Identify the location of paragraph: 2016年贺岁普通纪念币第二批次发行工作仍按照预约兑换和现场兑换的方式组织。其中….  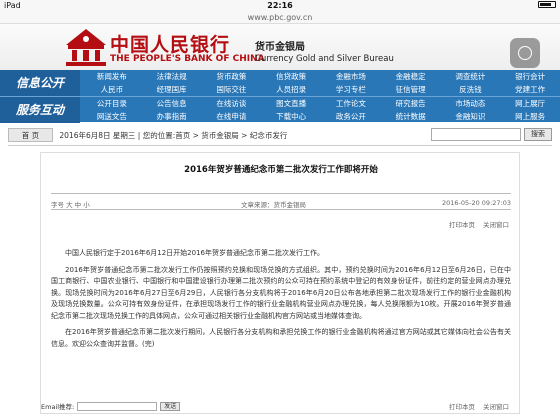
(281, 292).